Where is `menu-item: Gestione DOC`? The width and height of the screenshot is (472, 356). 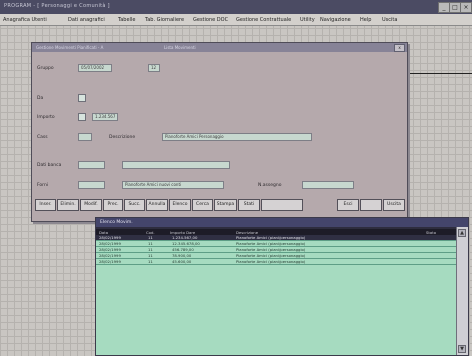 menu-item: Gestione DOC is located at coordinates (210, 20).